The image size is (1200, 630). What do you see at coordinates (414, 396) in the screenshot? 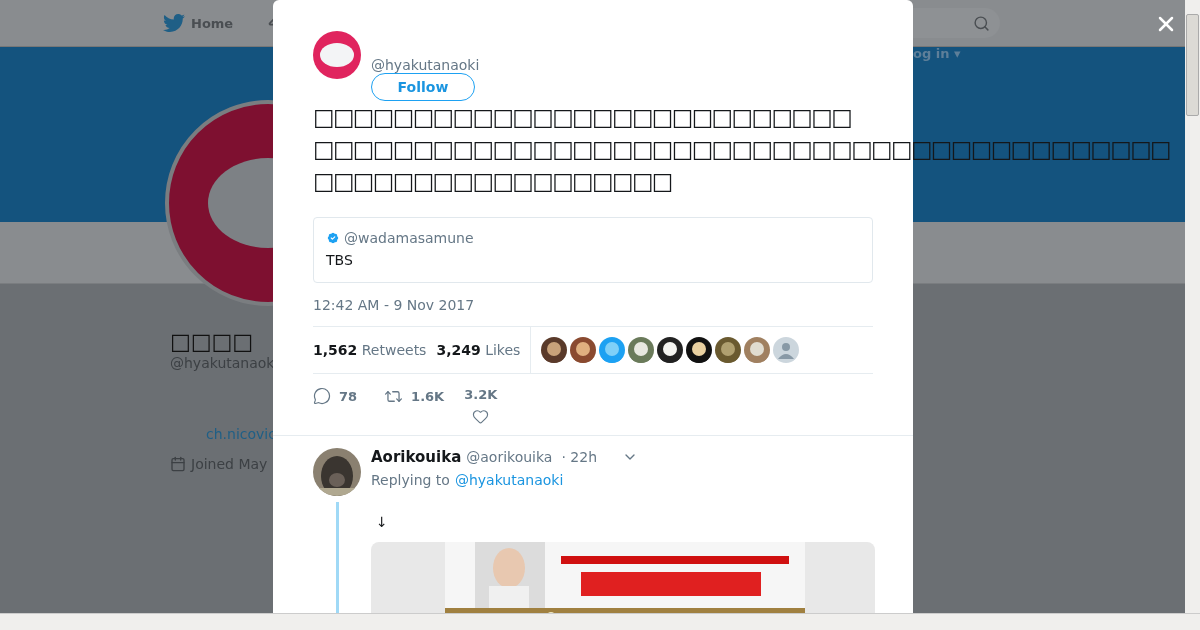
I see `retweet-button: 1.6K` at bounding box center [414, 396].